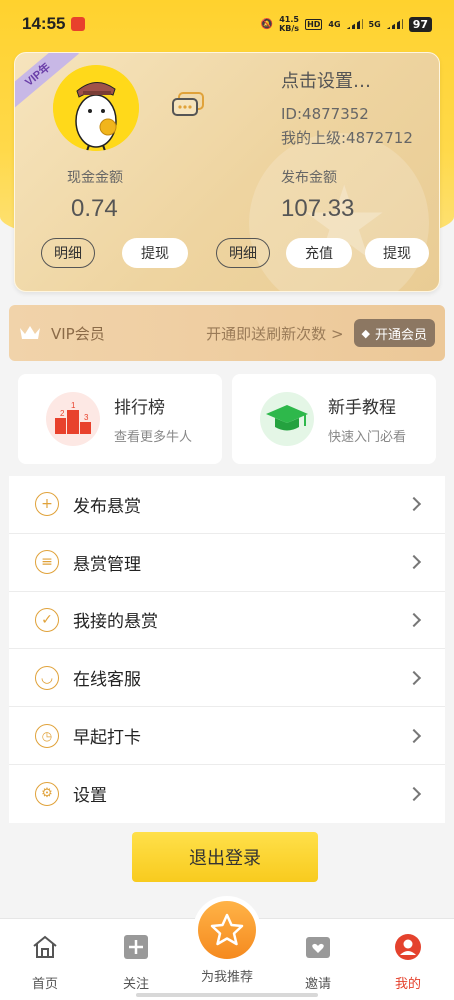 The width and height of the screenshot is (454, 1000). Describe the element at coordinates (314, 24) in the screenshot. I see `hd-badge: HD` at that location.